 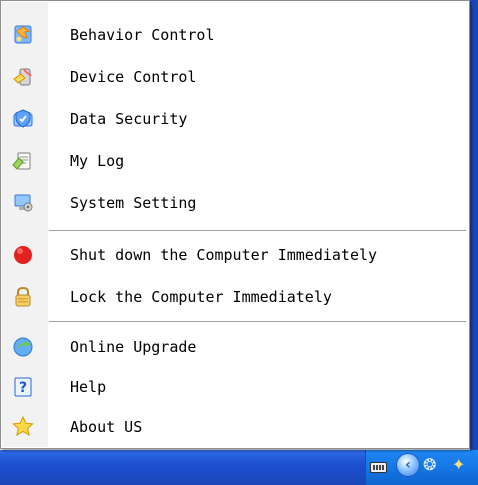 What do you see at coordinates (224, 255) in the screenshot?
I see `menu-item-label: Shut down the Computer Immediately` at bounding box center [224, 255].